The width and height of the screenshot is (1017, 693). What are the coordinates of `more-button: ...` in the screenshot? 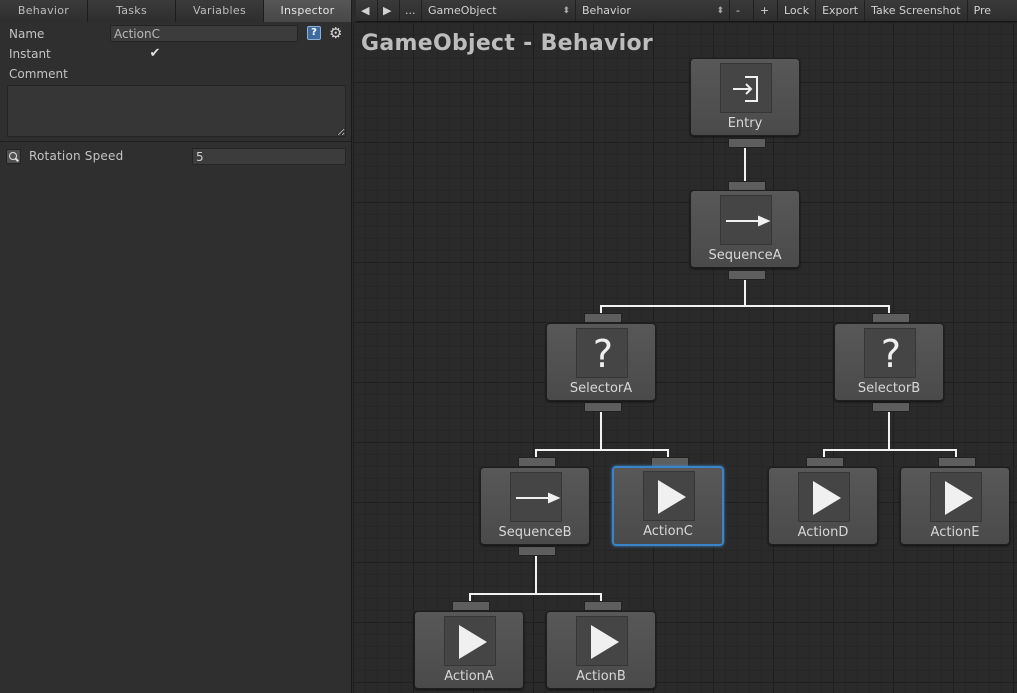 It's located at (411, 10).